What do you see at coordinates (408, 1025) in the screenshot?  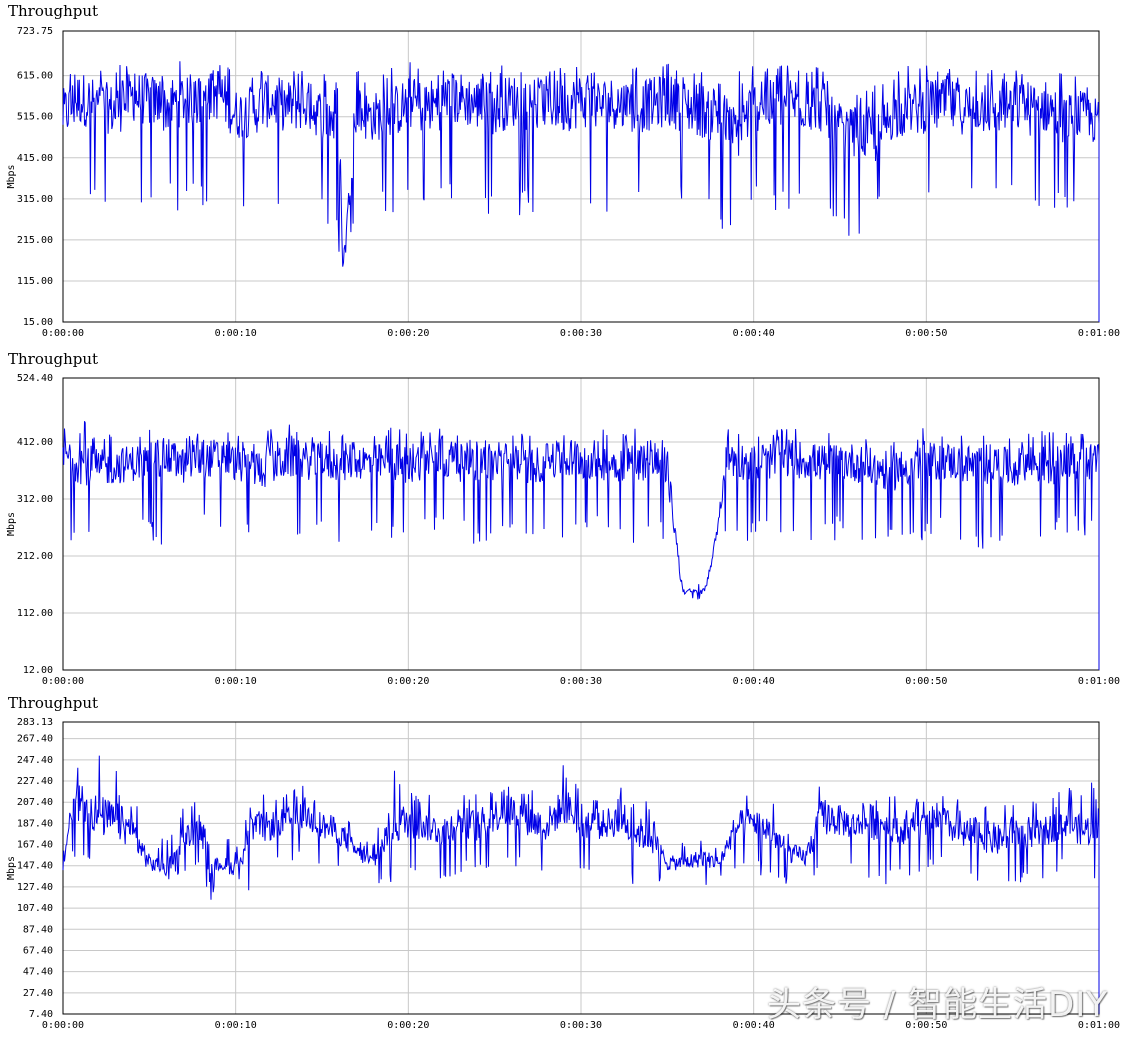 I see `chart3-x-tick-label: 0:00:20` at bounding box center [408, 1025].